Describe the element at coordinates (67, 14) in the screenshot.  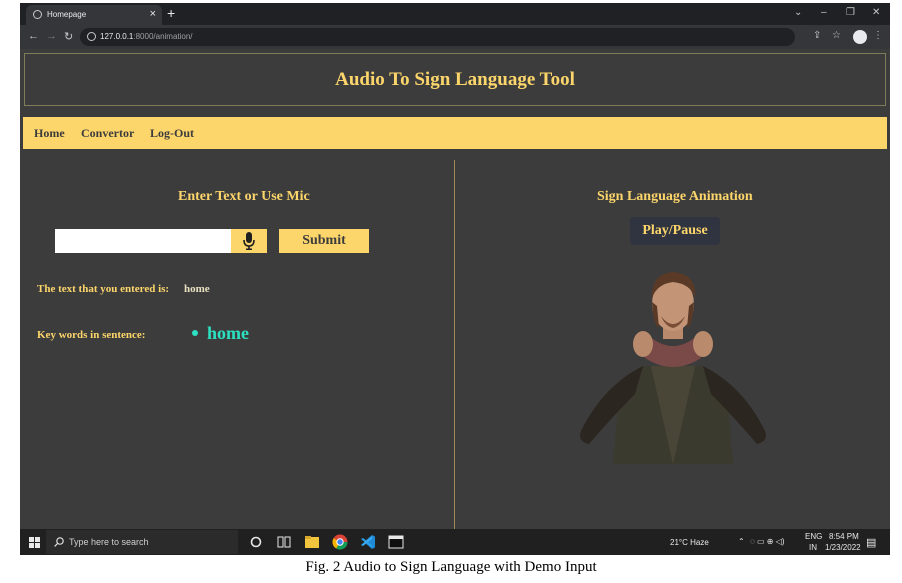
I see `tab-title: Homepage` at that location.